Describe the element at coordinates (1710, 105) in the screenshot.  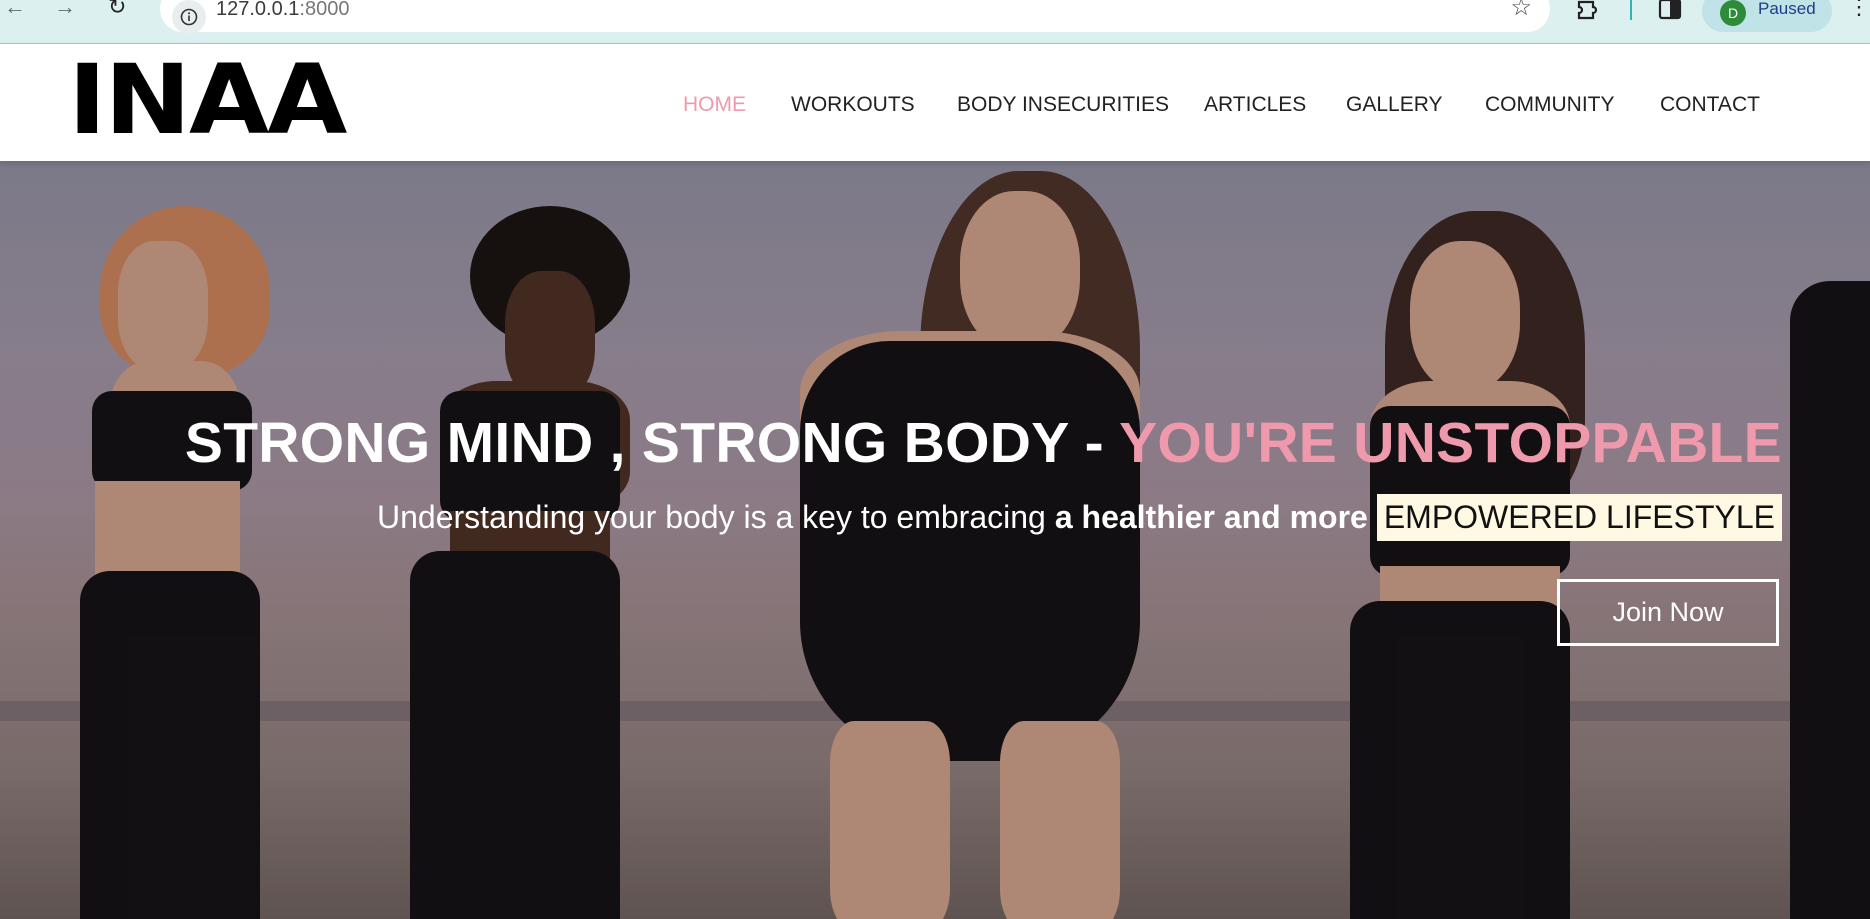
I see `nav-contact: CONTACT` at that location.